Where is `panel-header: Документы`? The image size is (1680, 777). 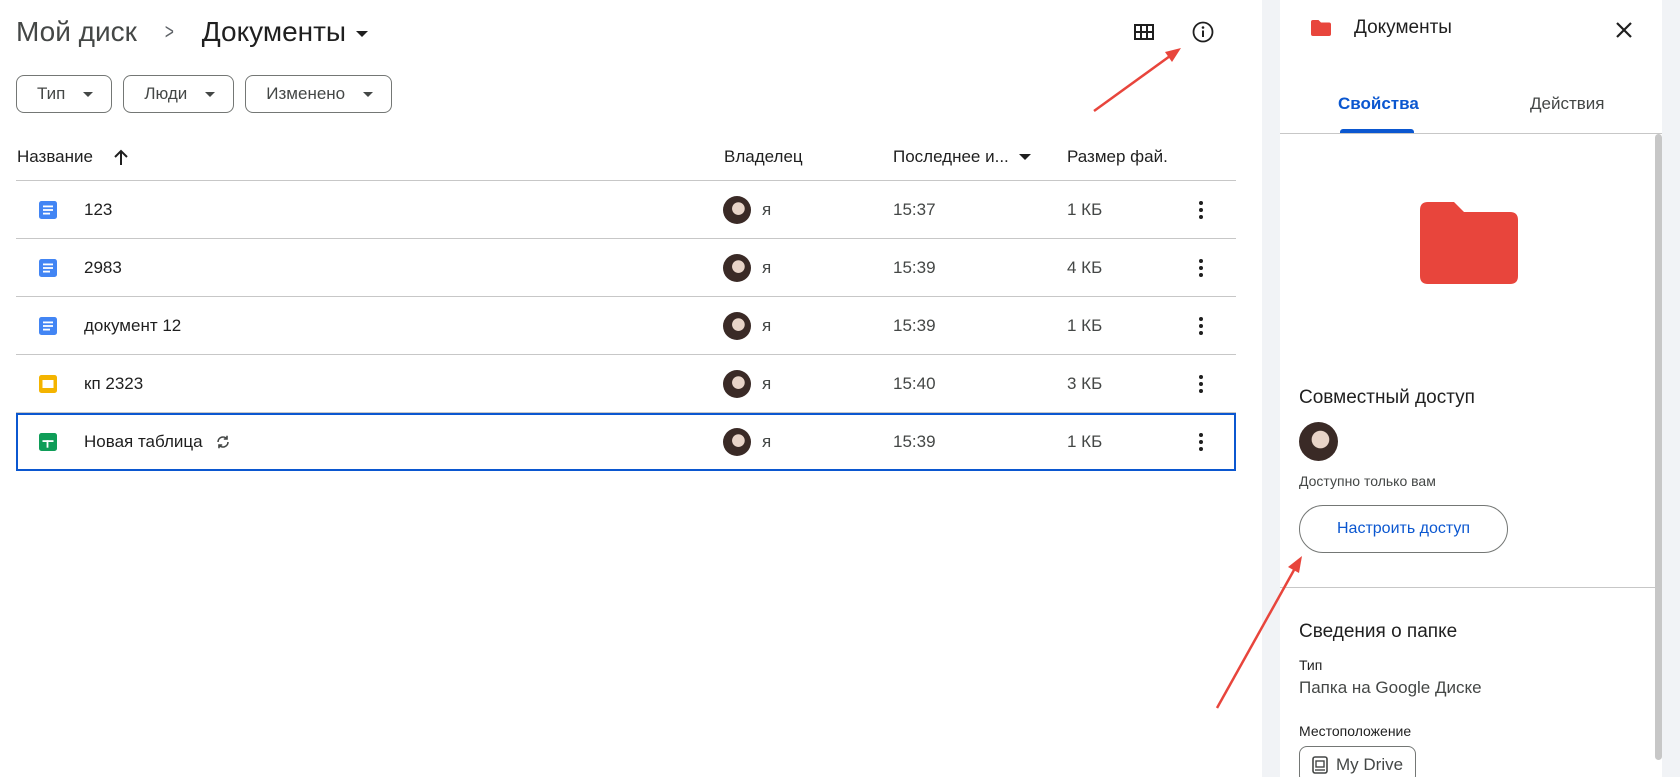 panel-header: Документы is located at coordinates (1471, 30).